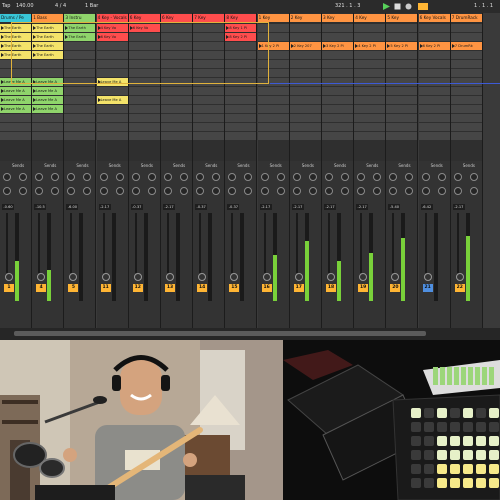 This screenshot has height=500, width=500. I want to click on clip: 5 Key 2 Pi, so click(402, 46).